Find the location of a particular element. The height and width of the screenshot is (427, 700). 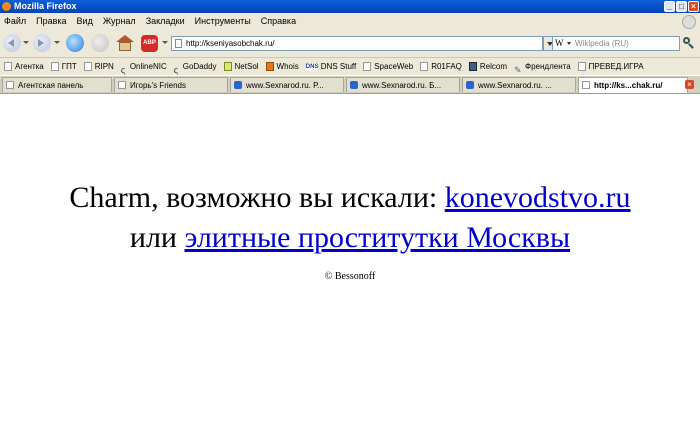

address-bar-url: http://kseniyasobchak.ru/ is located at coordinates (230, 43).